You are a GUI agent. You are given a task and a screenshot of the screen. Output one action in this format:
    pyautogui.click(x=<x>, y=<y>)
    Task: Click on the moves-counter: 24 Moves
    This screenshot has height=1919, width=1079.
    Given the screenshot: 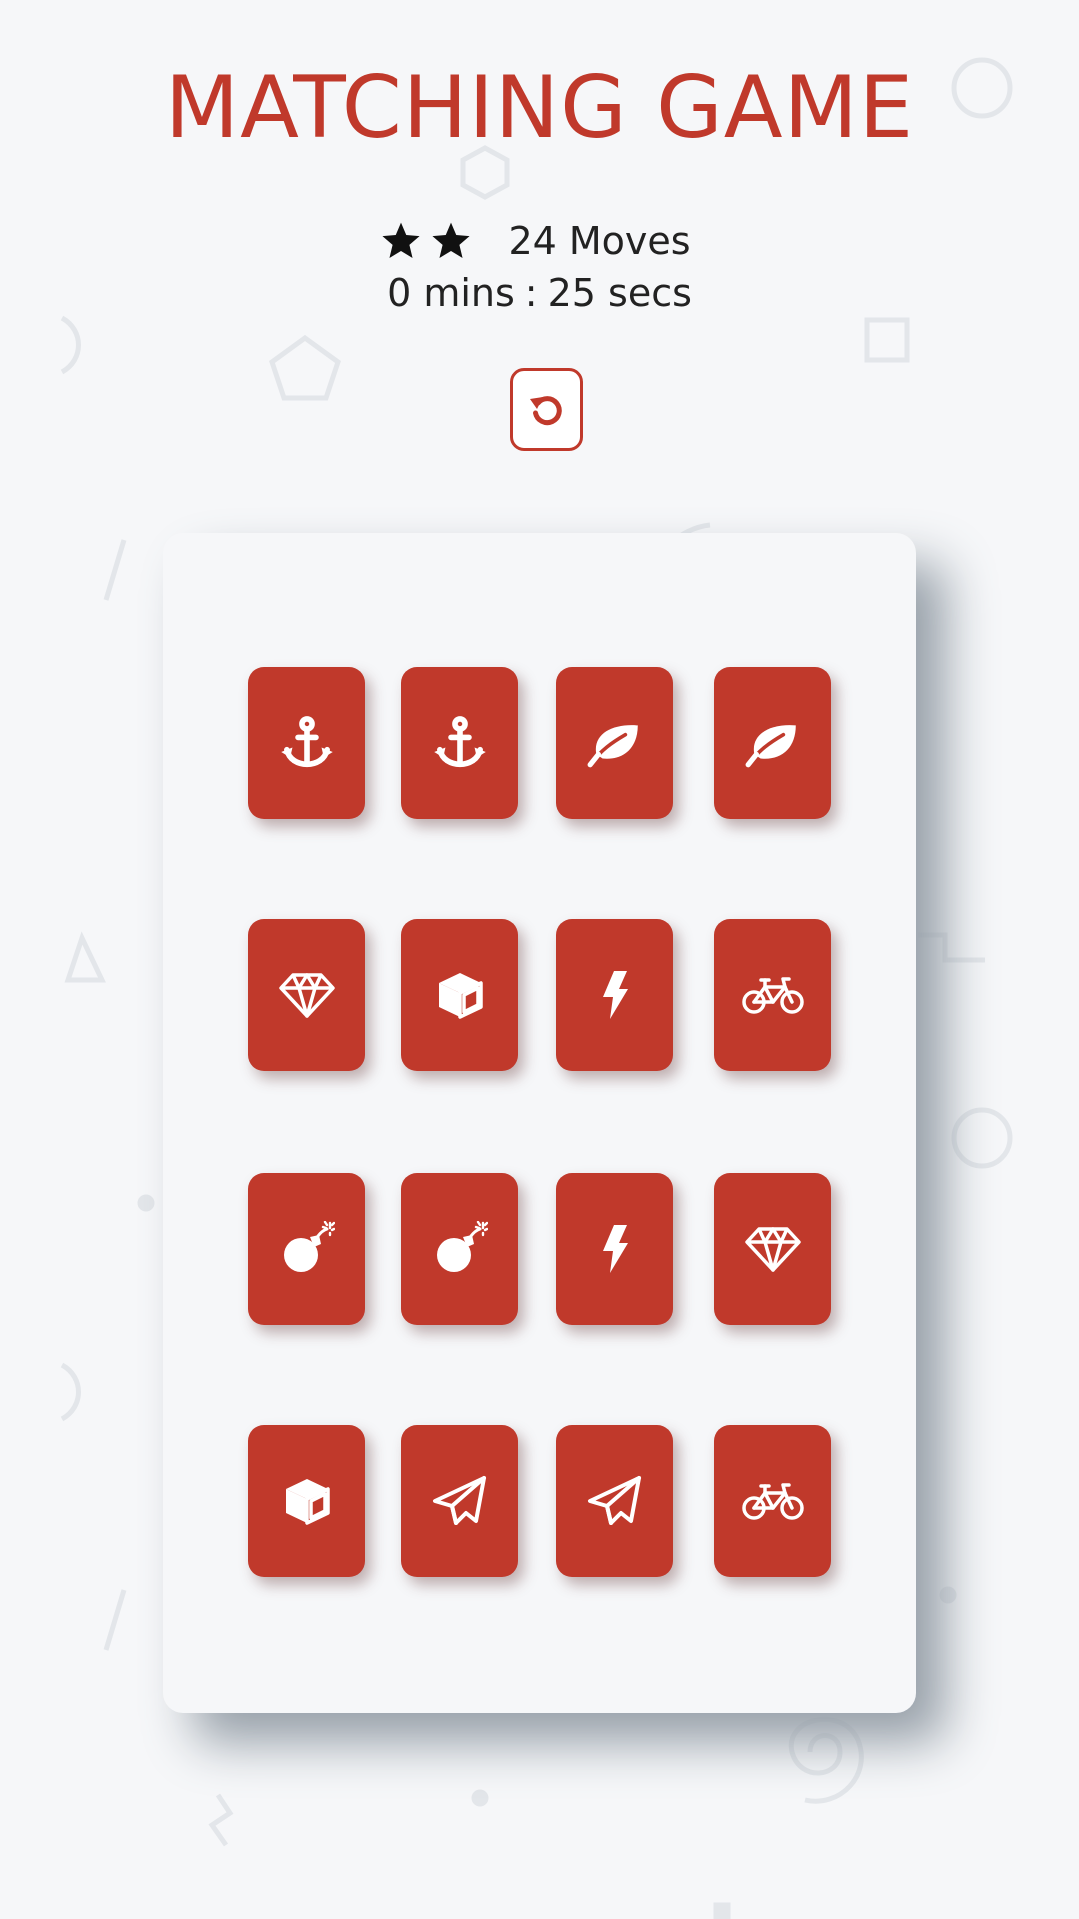 What is the action you would take?
    pyautogui.click(x=599, y=241)
    